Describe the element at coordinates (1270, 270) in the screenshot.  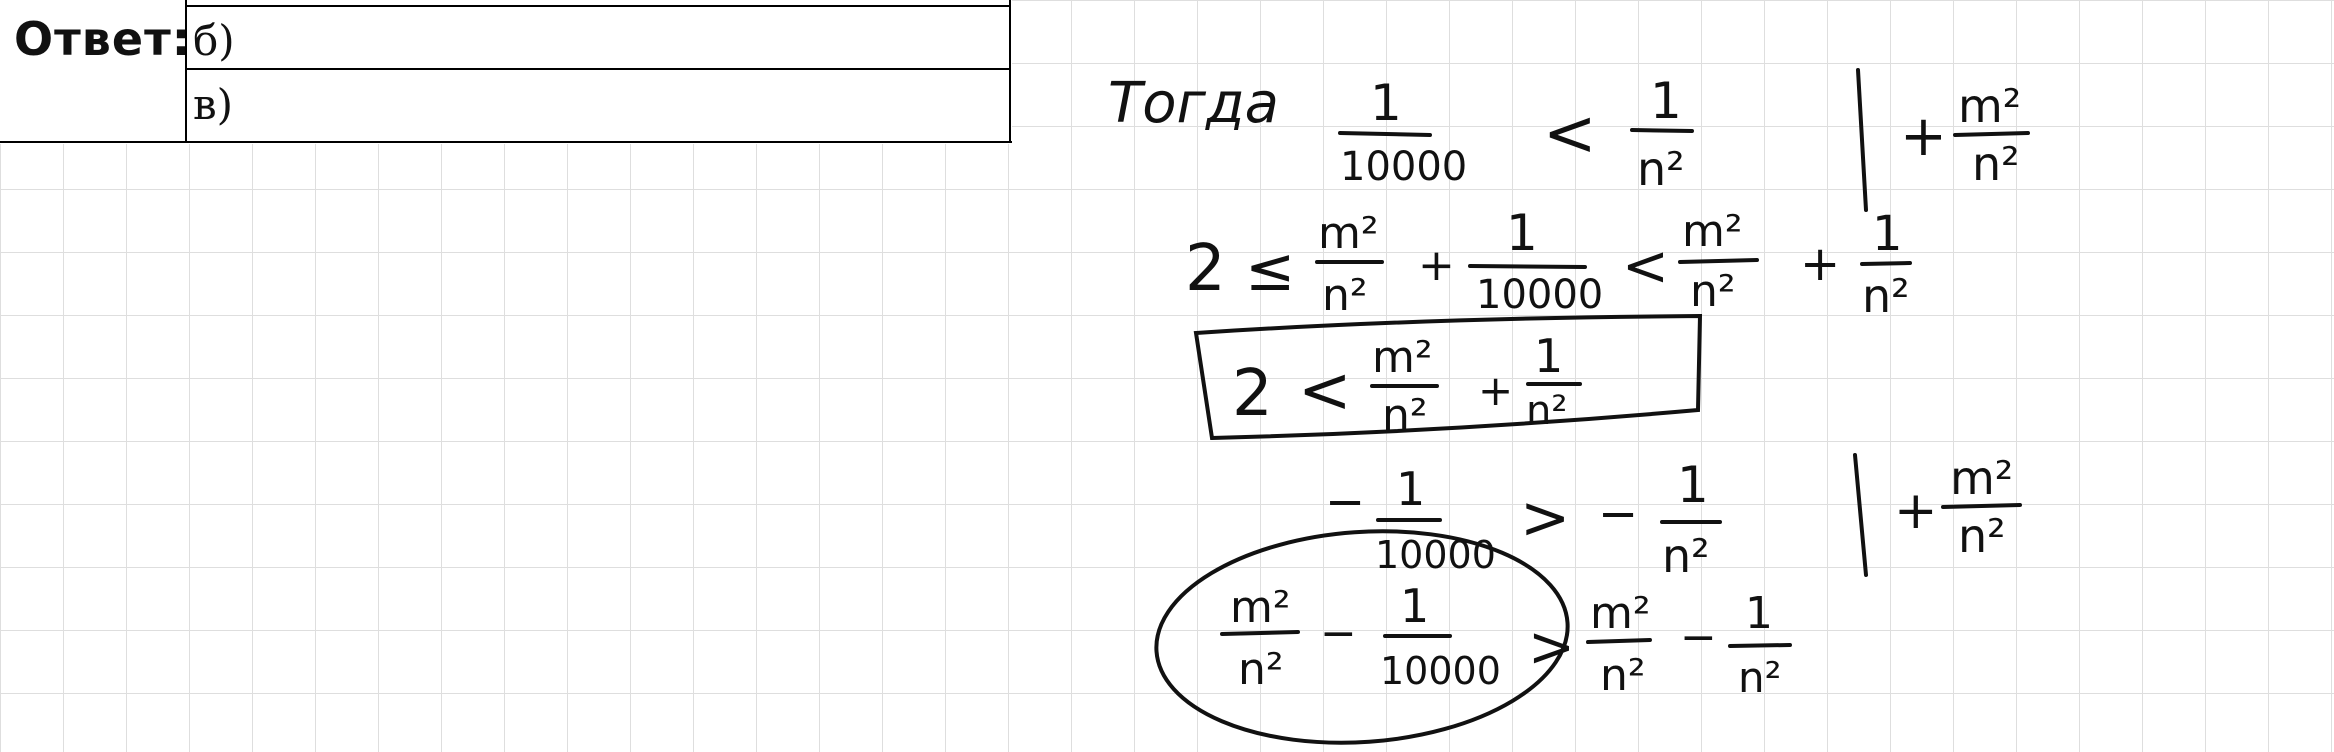
I see `less-equal-sign: ≤` at that location.